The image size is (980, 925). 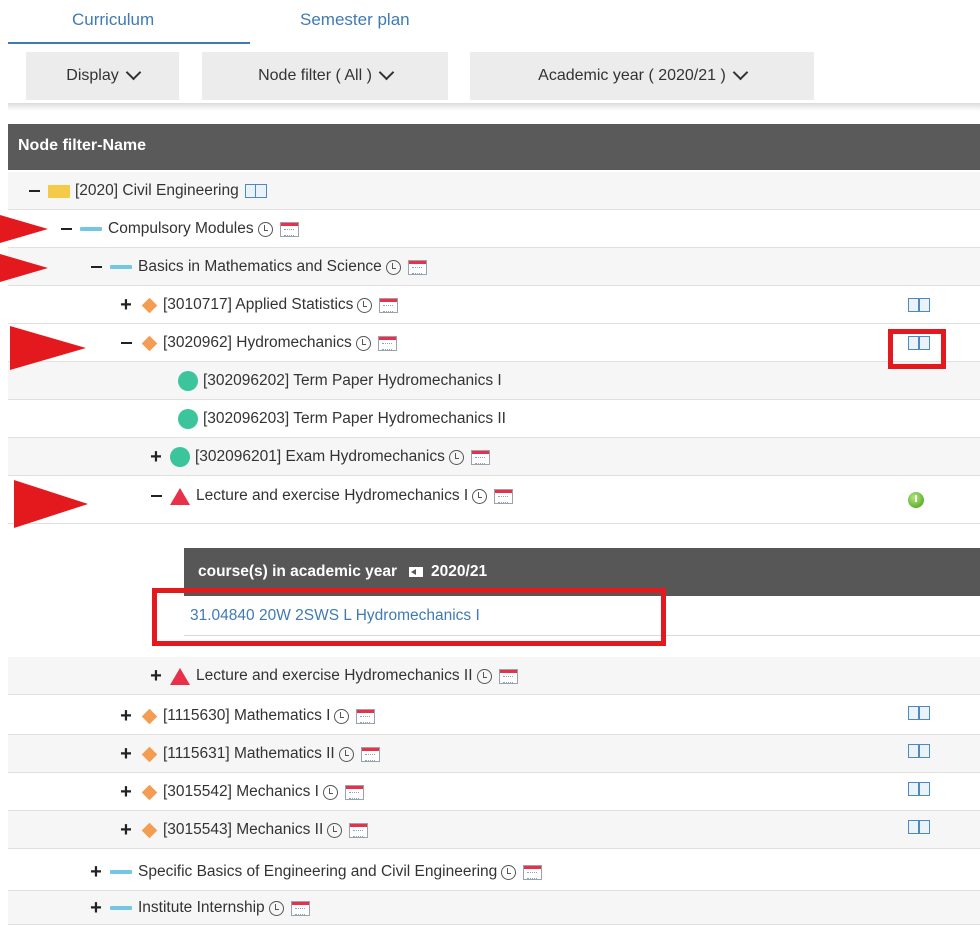 I want to click on tree-node-label: Lecture and exercise Hydromechanics II, so click(x=334, y=676).